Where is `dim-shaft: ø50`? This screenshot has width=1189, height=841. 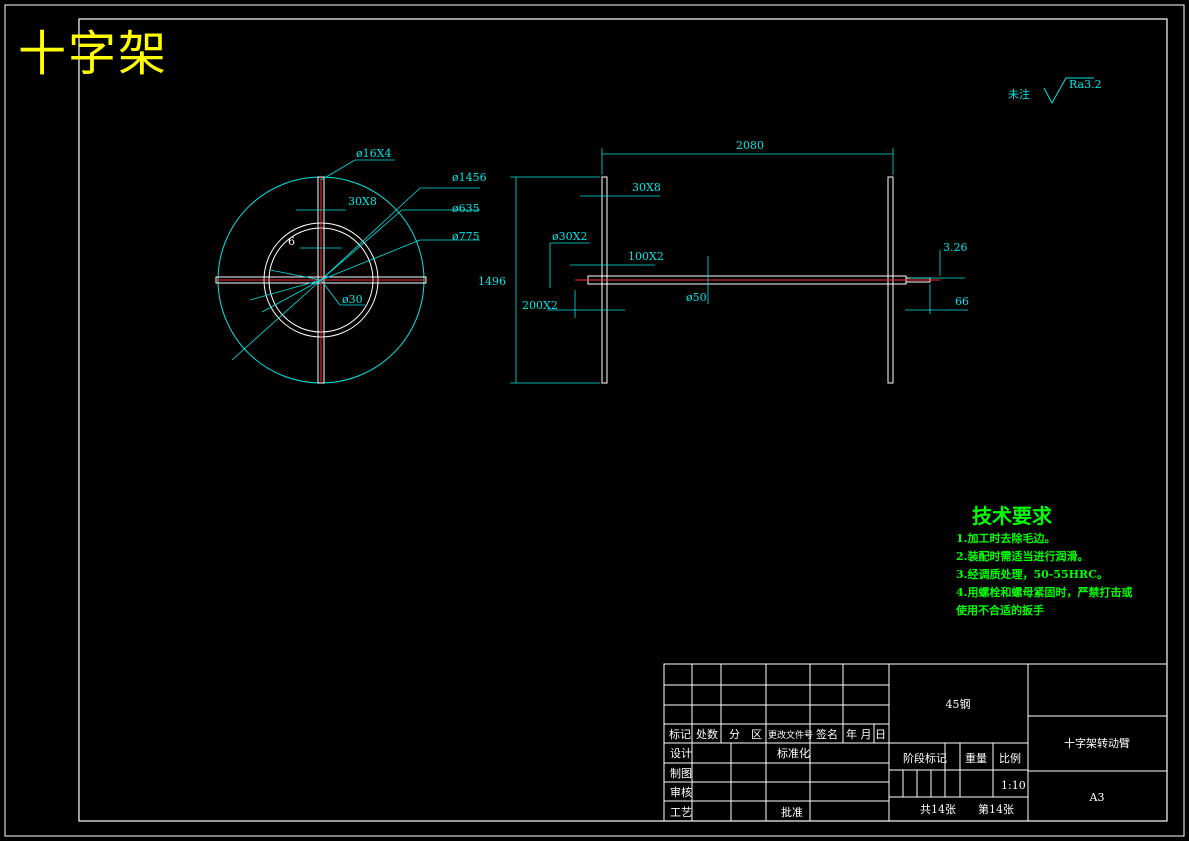 dim-shaft: ø50 is located at coordinates (696, 297).